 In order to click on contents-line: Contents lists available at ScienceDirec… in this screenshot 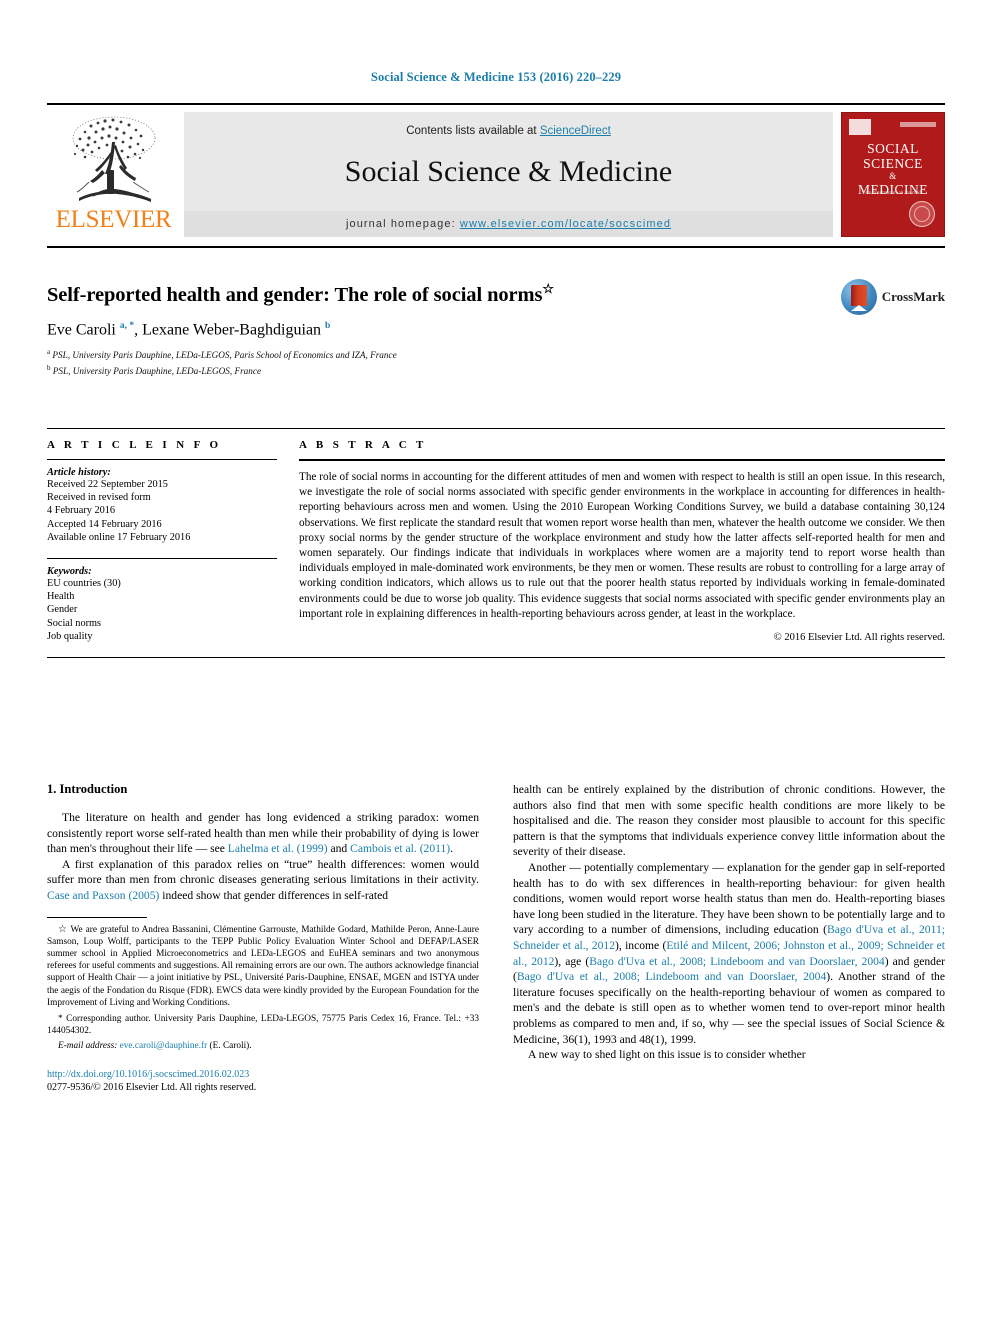, I will do `click(508, 124)`.